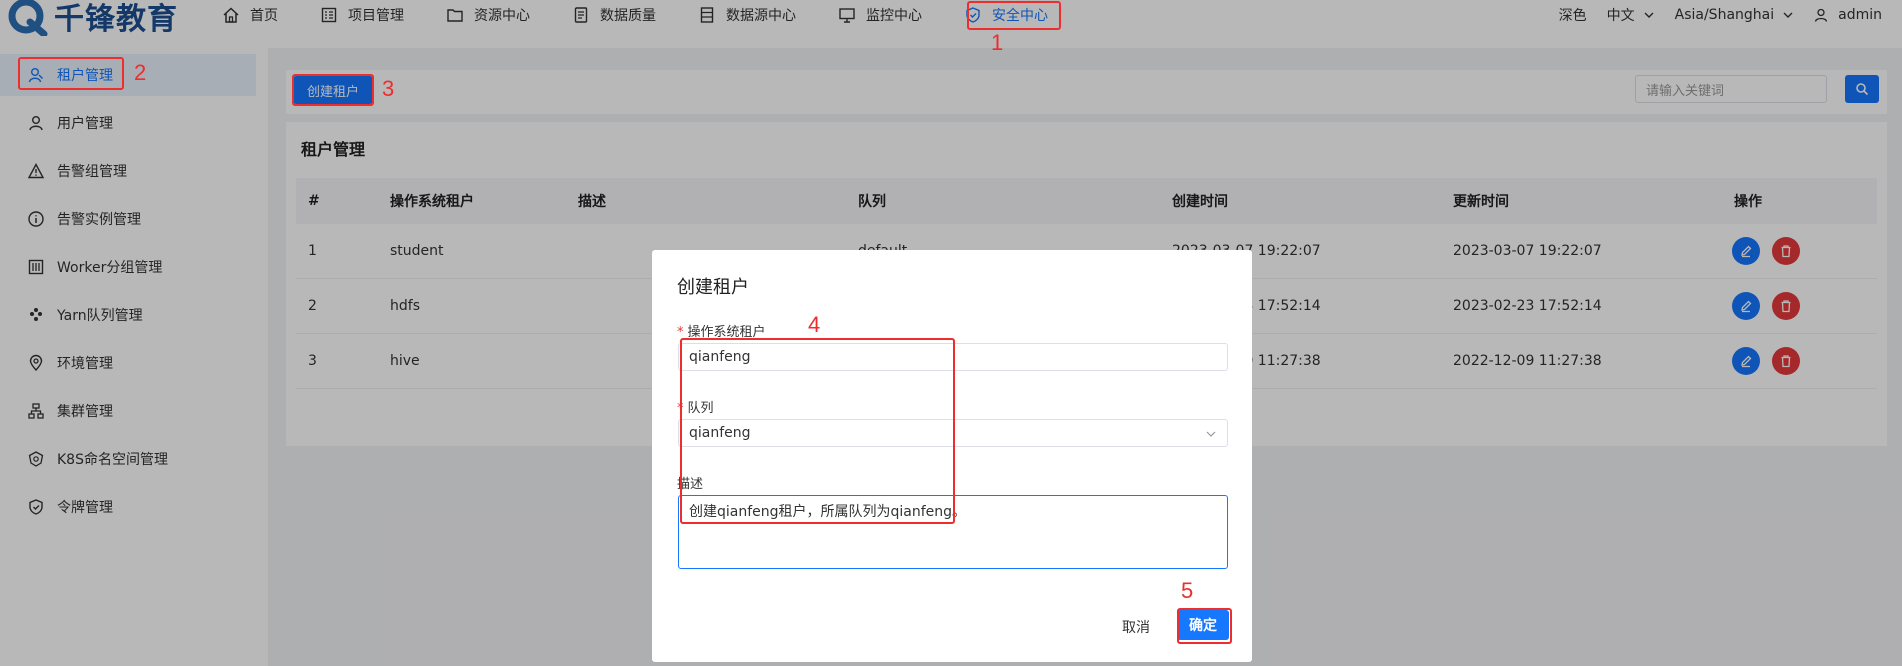 This screenshot has width=1902, height=666. I want to click on chevron-down-icon, so click(1211, 434).